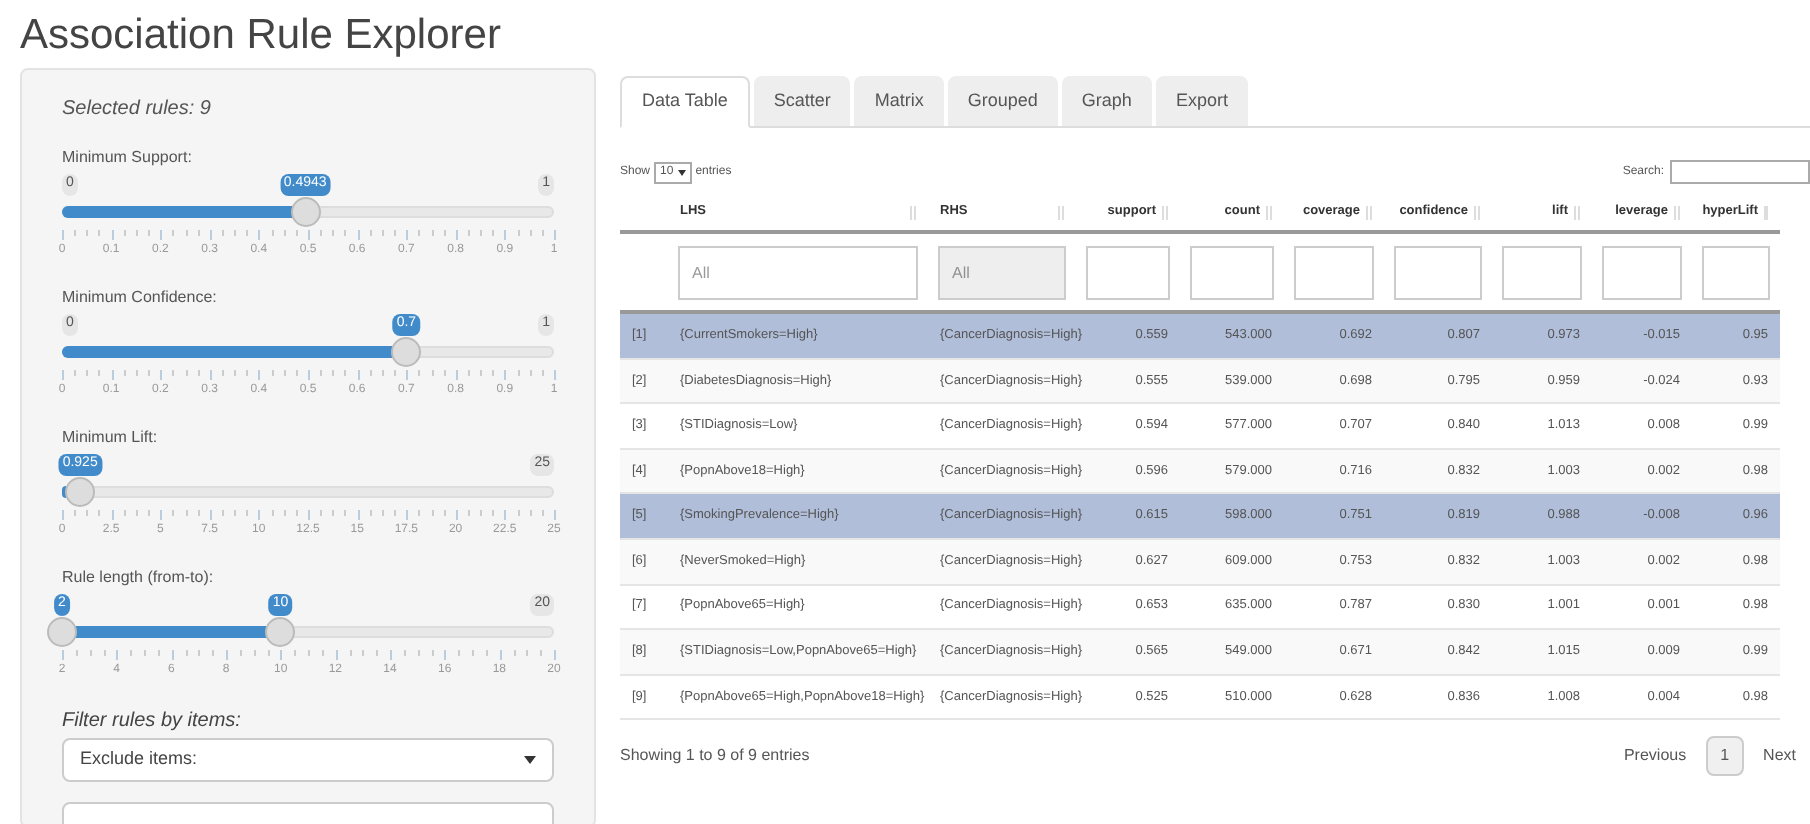 This screenshot has width=1810, height=824. I want to click on app-title: Association Rule Explorer, so click(260, 36).